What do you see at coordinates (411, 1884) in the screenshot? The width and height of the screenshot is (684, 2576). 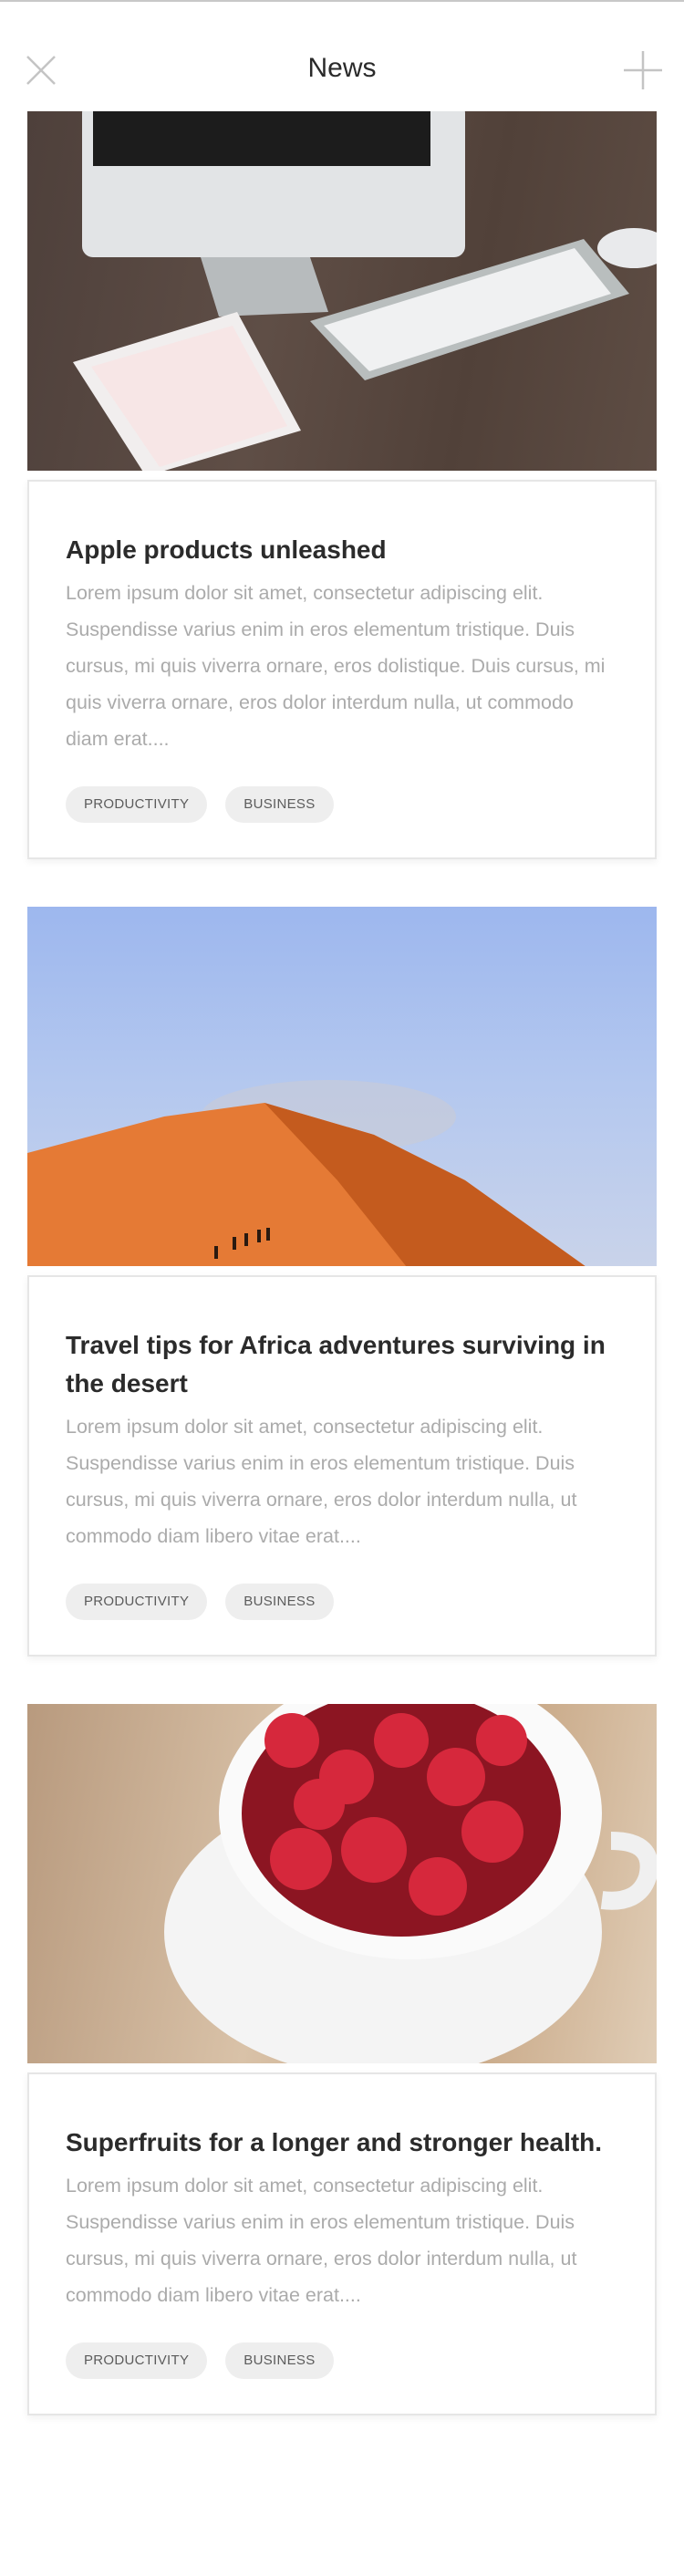 I see `raspberries-photo` at bounding box center [411, 1884].